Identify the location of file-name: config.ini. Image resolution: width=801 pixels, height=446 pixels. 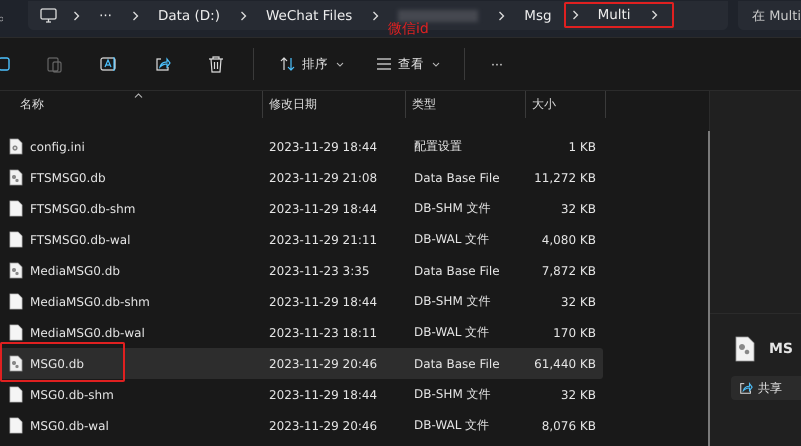
(57, 147).